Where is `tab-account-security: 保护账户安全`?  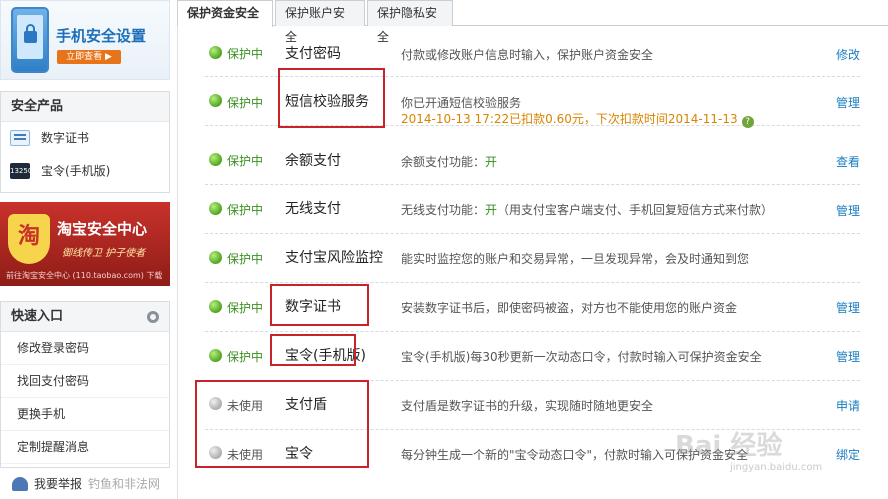 tab-account-security: 保护账户安全 is located at coordinates (320, 22).